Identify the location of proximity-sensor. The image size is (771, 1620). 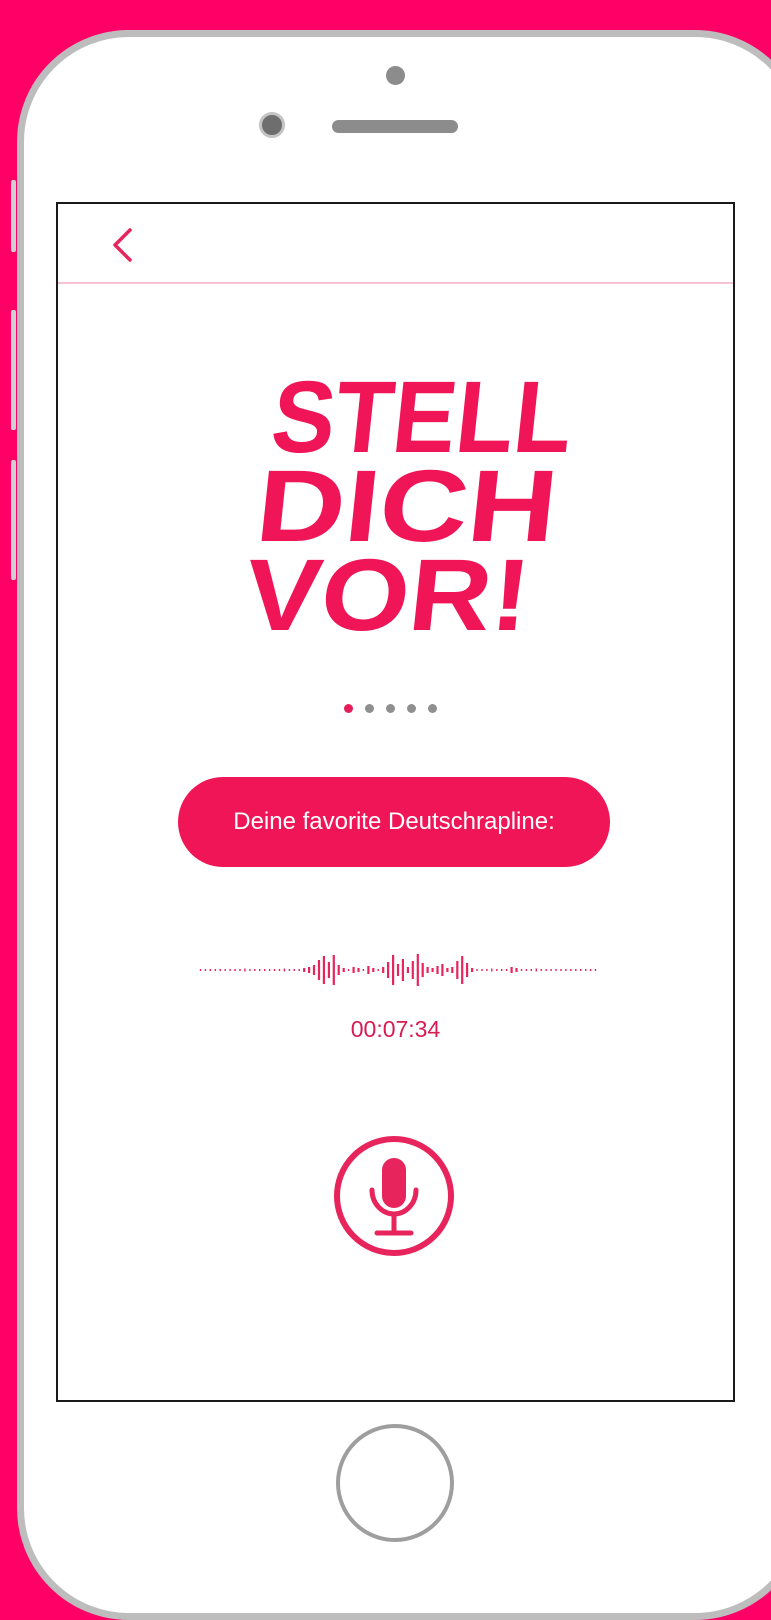
(395, 75).